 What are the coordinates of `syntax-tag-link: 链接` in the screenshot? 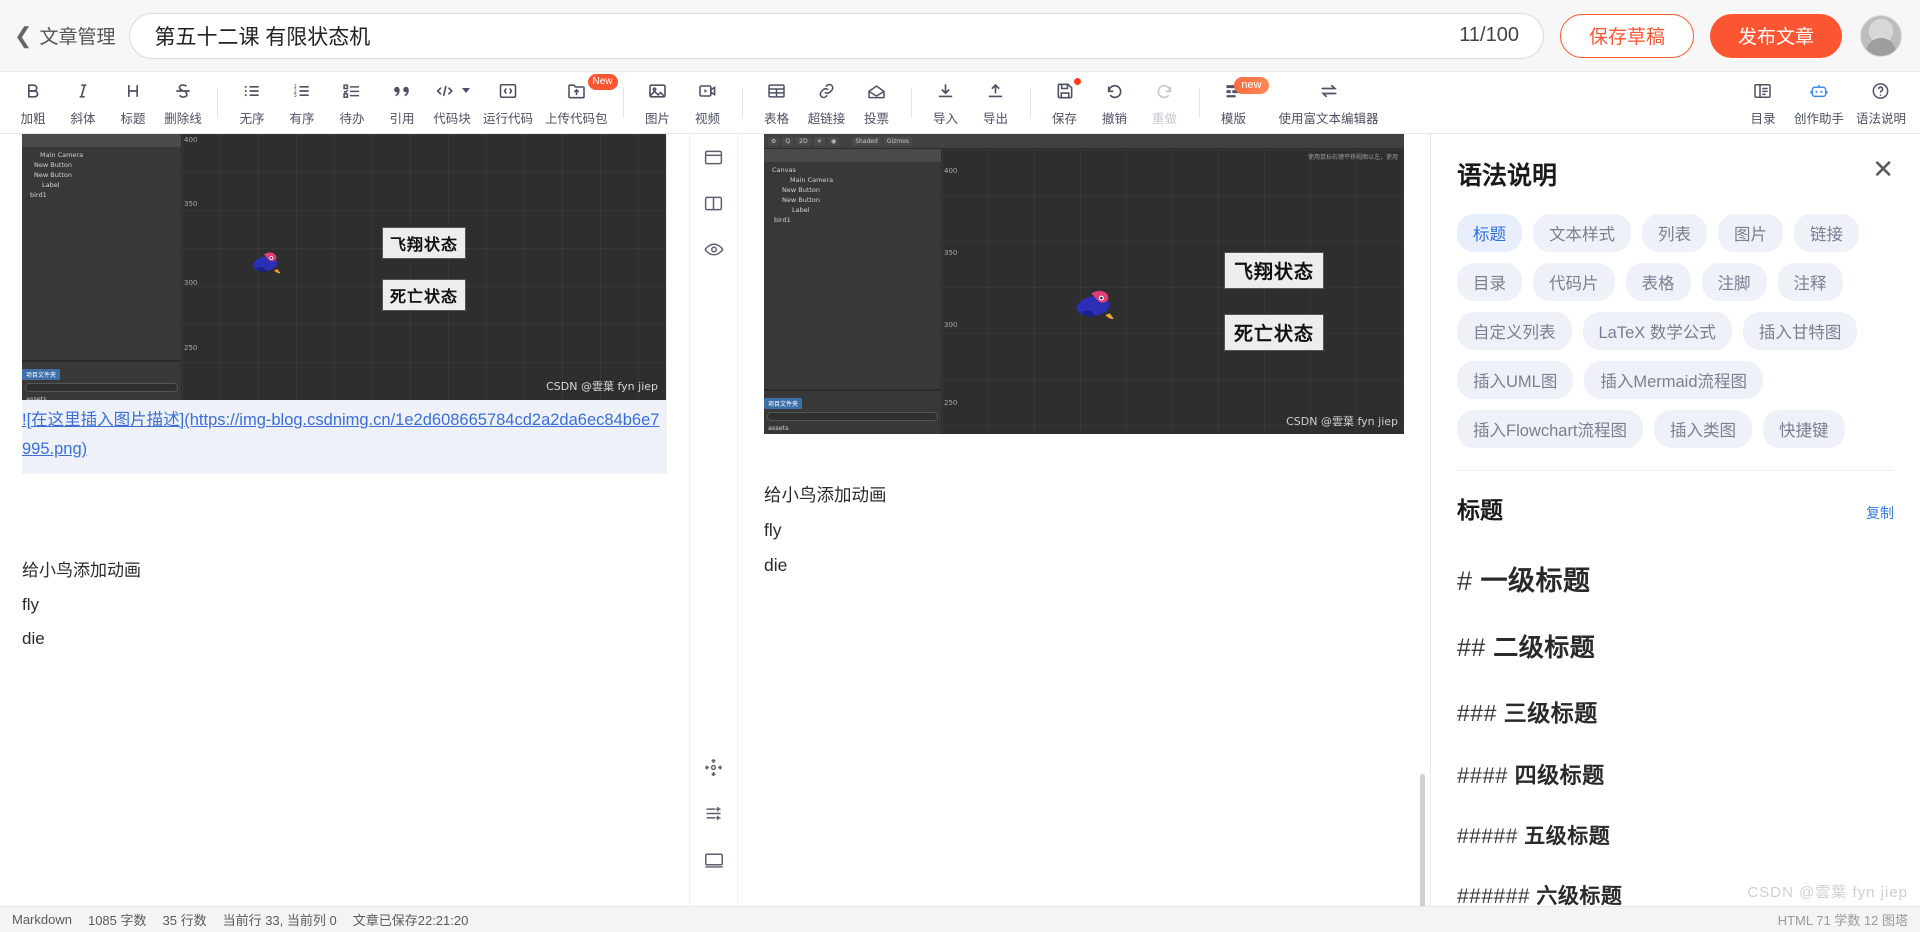 It's located at (1826, 233).